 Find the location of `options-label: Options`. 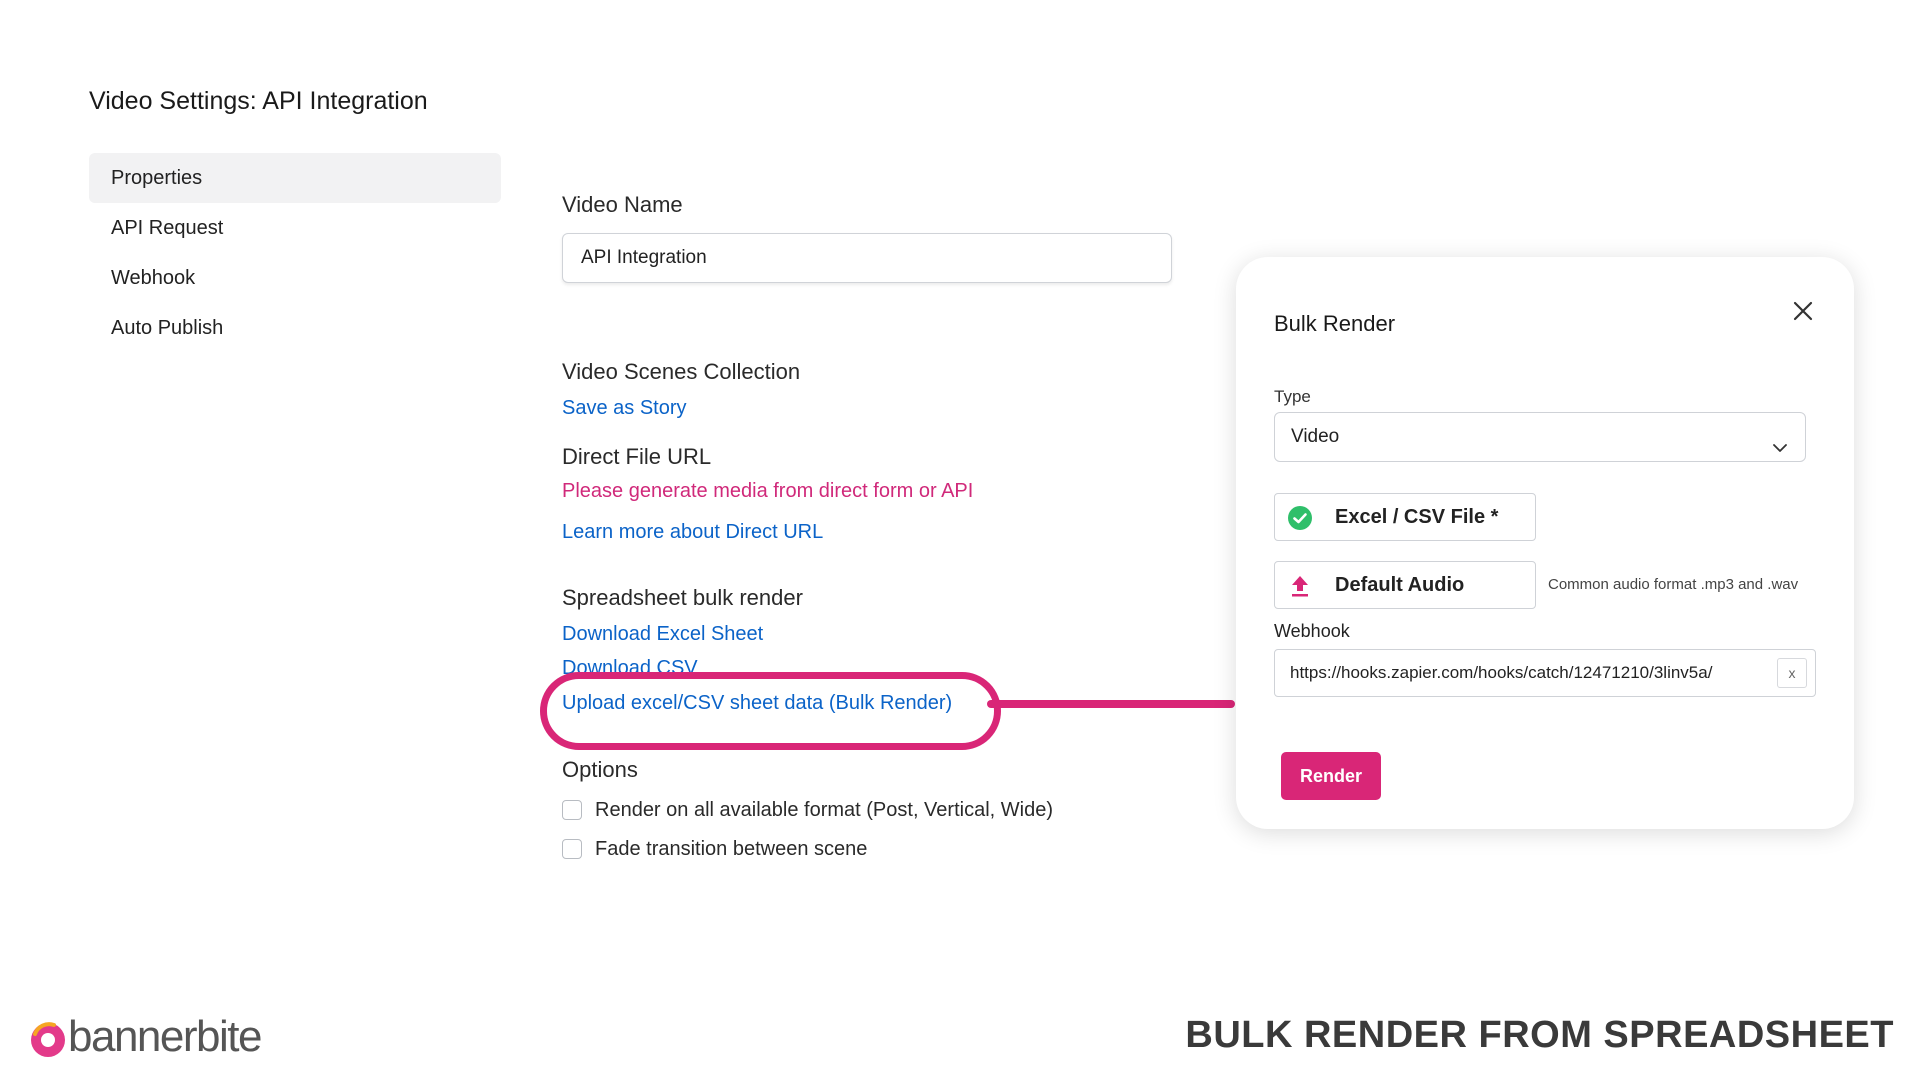

options-label: Options is located at coordinates (600, 769).